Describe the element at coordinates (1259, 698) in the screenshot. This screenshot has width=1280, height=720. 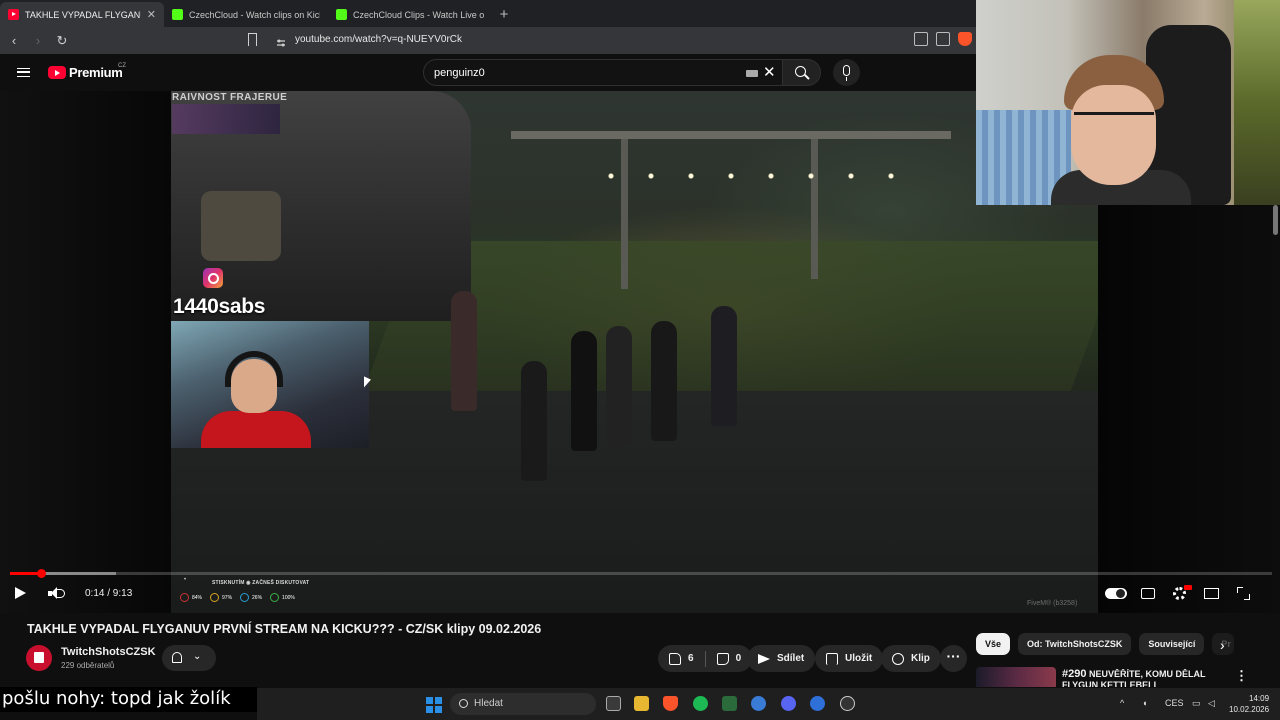
I see `clock-time: 14:09` at that location.